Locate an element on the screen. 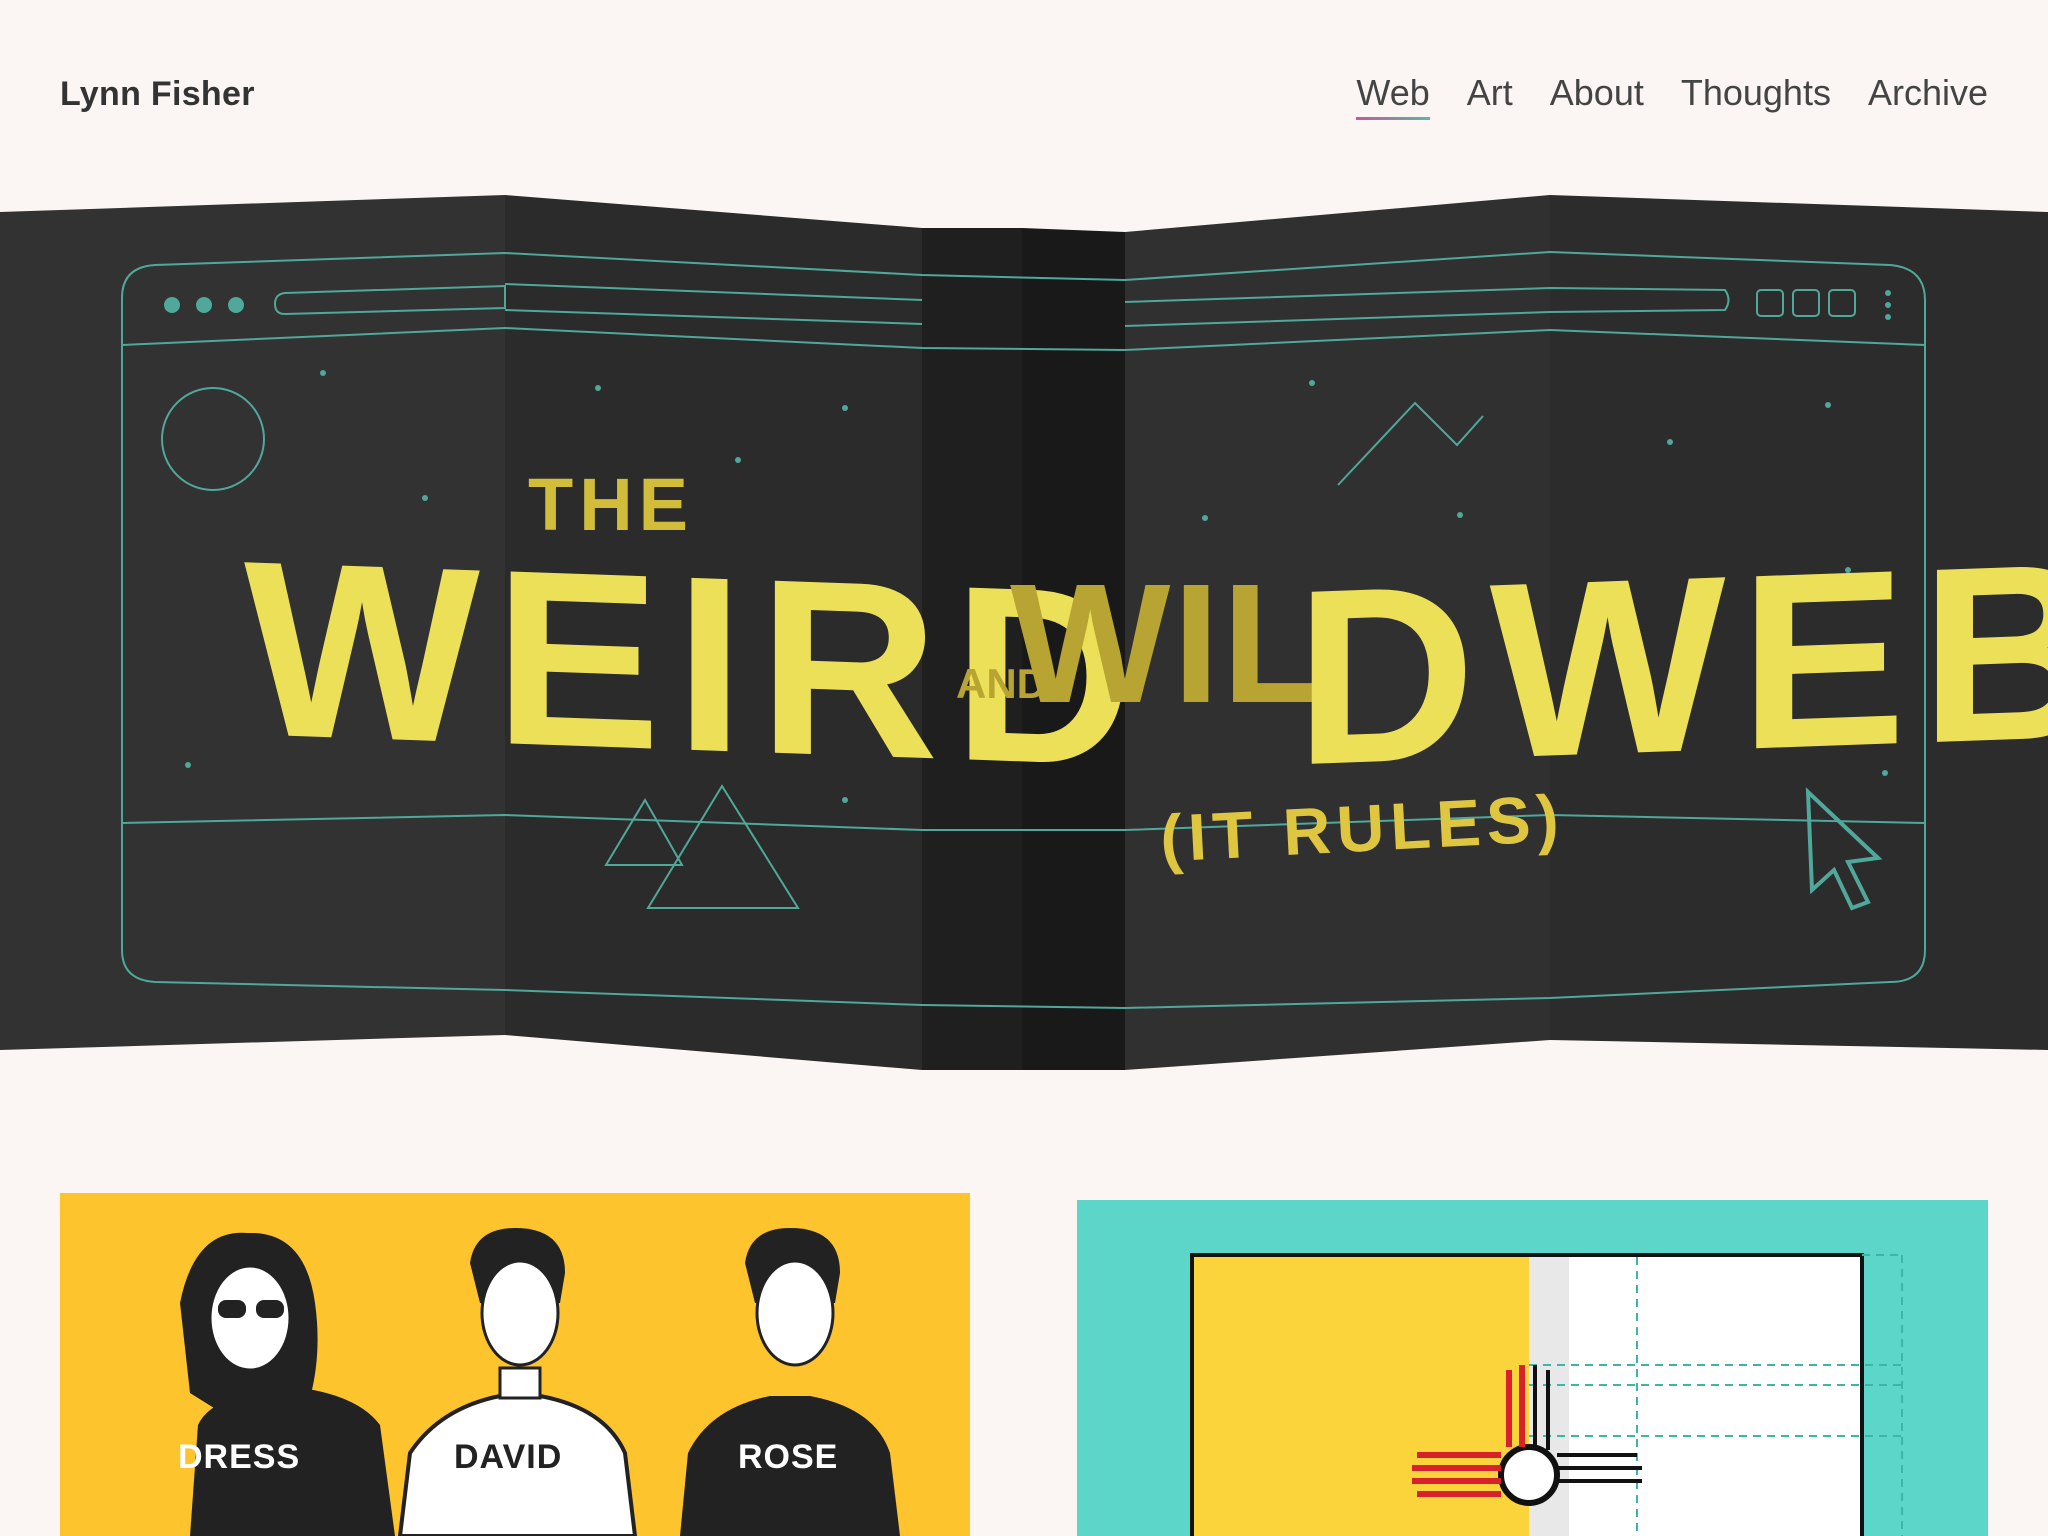  portrait-illustration is located at coordinates (540, 1382).